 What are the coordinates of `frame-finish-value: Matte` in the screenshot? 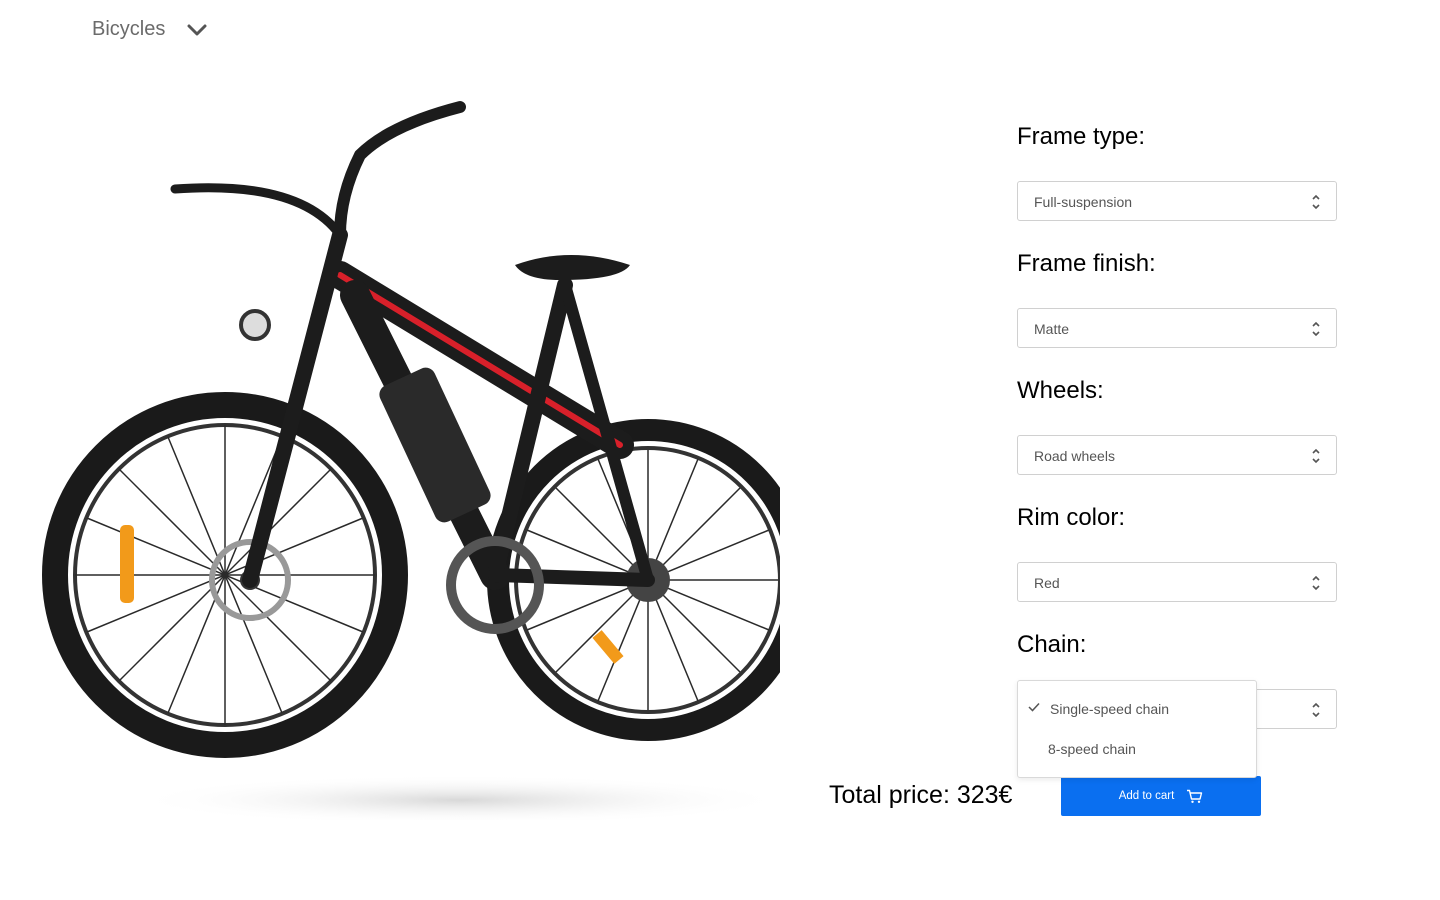 It's located at (1052, 329).